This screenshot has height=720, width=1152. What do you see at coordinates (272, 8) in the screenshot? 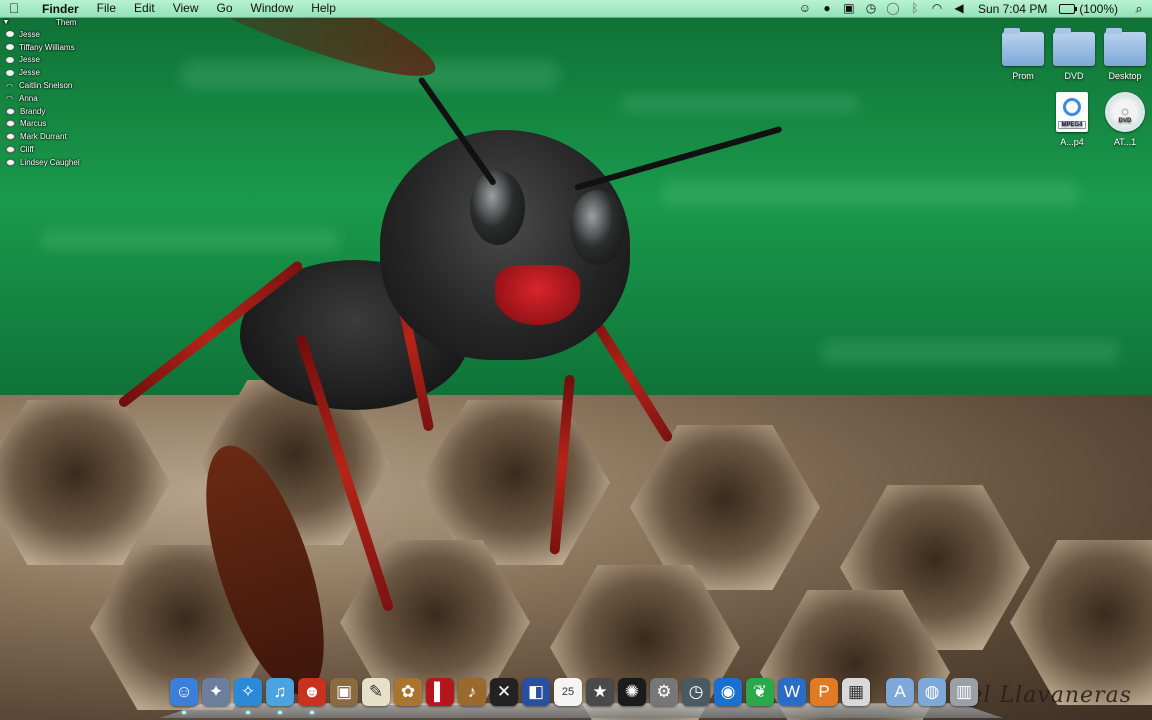
I see `menu-window: Window` at bounding box center [272, 8].